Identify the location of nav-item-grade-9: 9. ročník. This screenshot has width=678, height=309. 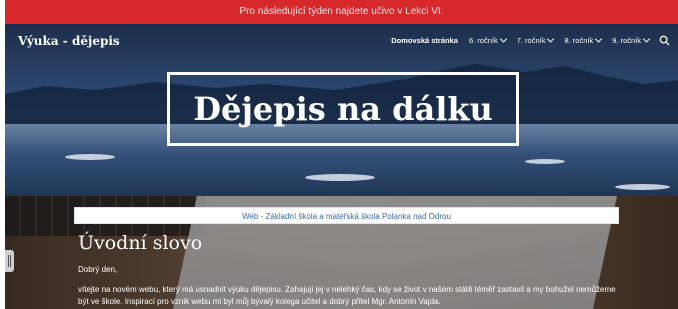
(631, 40).